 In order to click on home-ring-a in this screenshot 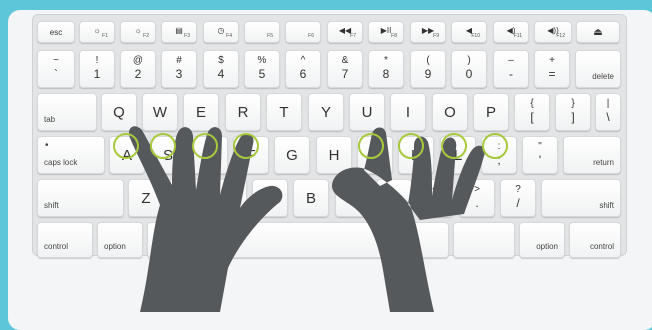, I will do `click(126, 146)`.